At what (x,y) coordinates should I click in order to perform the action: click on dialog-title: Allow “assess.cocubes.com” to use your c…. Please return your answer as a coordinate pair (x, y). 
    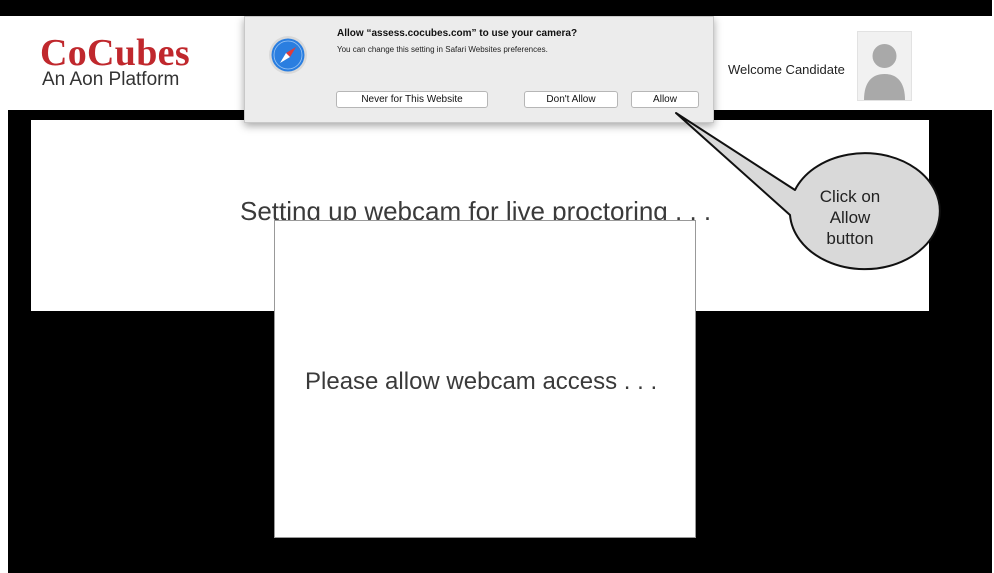
    Looking at the image, I should click on (457, 33).